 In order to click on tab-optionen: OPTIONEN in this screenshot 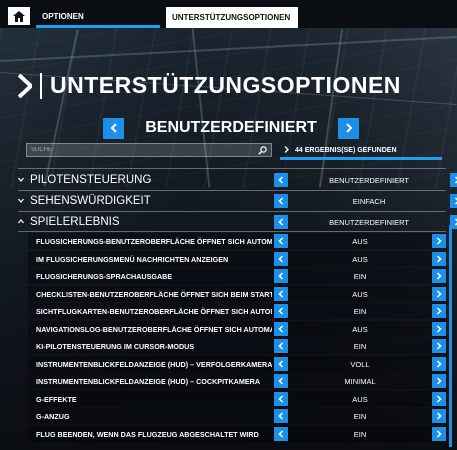, I will do `click(98, 17)`.